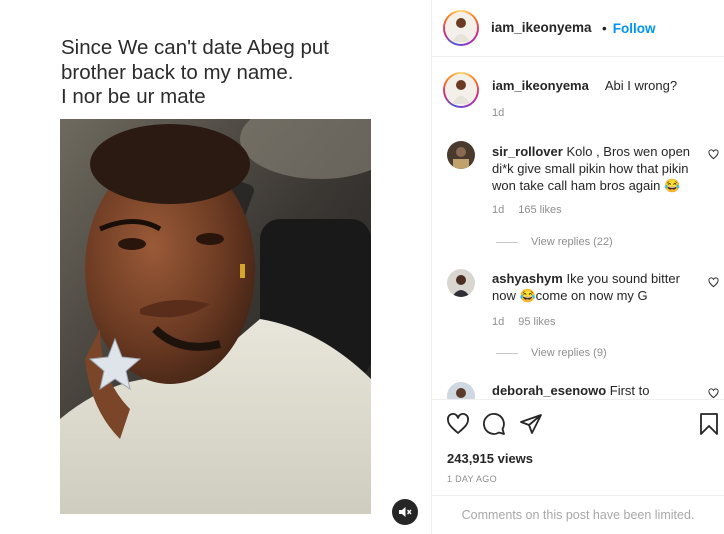 The image size is (724, 534). Describe the element at coordinates (572, 242) in the screenshot. I see `view-replies-label: View replies (22)` at that location.